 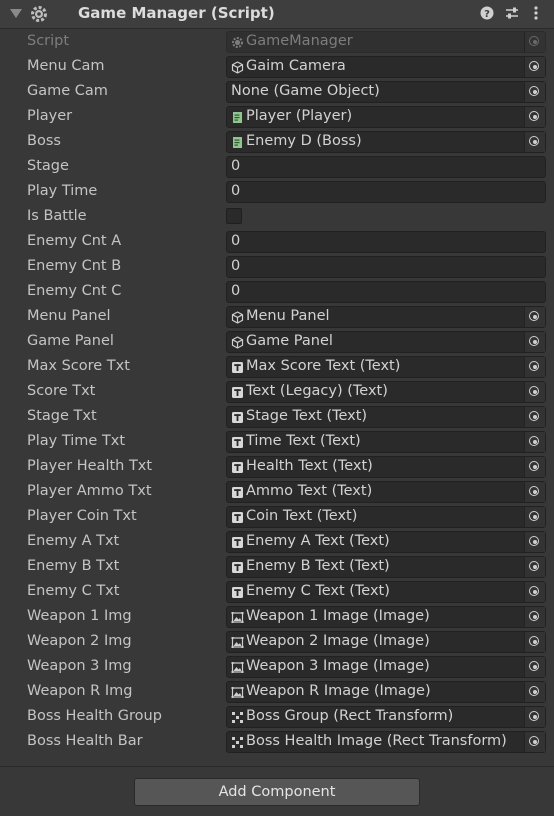 What do you see at coordinates (74, 266) in the screenshot?
I see `property-label: Enemy Cnt B` at bounding box center [74, 266].